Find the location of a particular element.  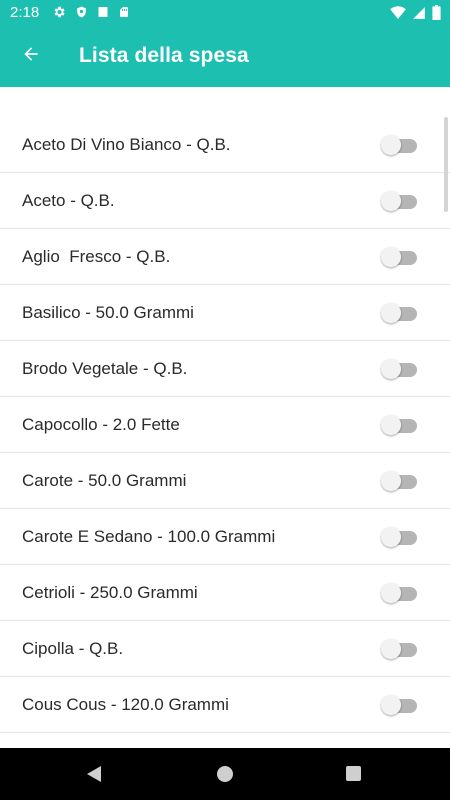

battery-icon is located at coordinates (436, 15).